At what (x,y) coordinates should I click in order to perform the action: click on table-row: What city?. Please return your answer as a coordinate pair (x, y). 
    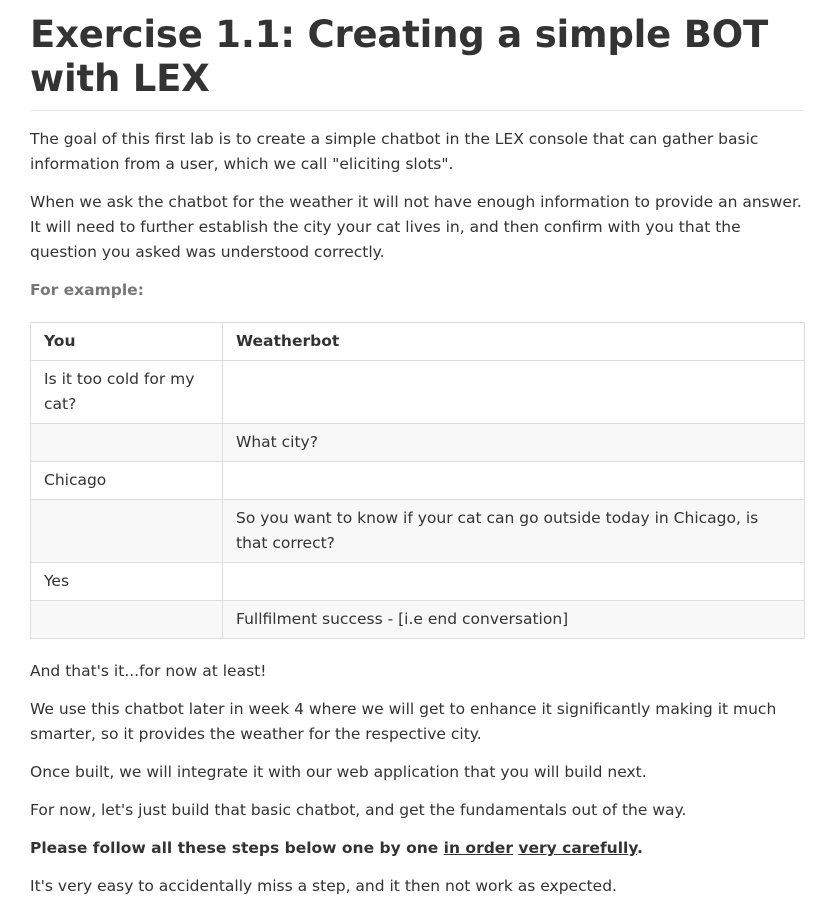
    Looking at the image, I should click on (417, 442).